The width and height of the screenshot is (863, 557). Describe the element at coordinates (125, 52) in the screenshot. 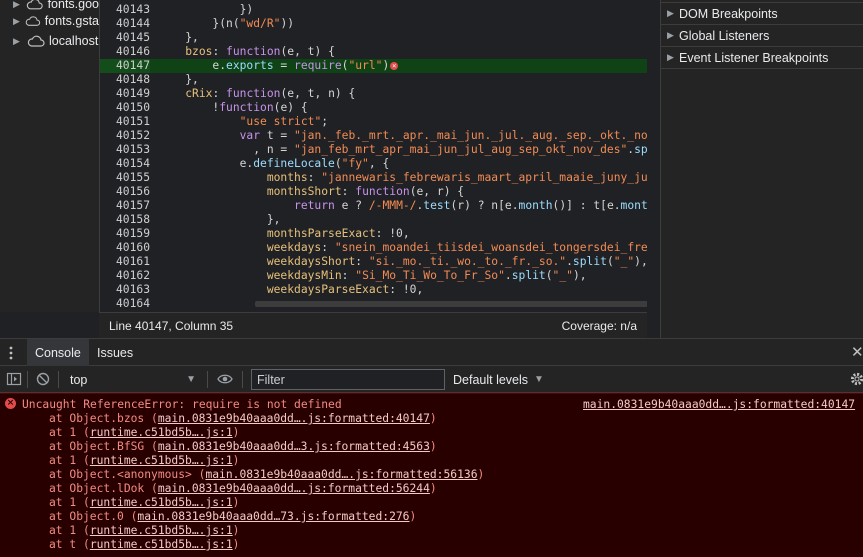

I see `line-number: 40146` at that location.